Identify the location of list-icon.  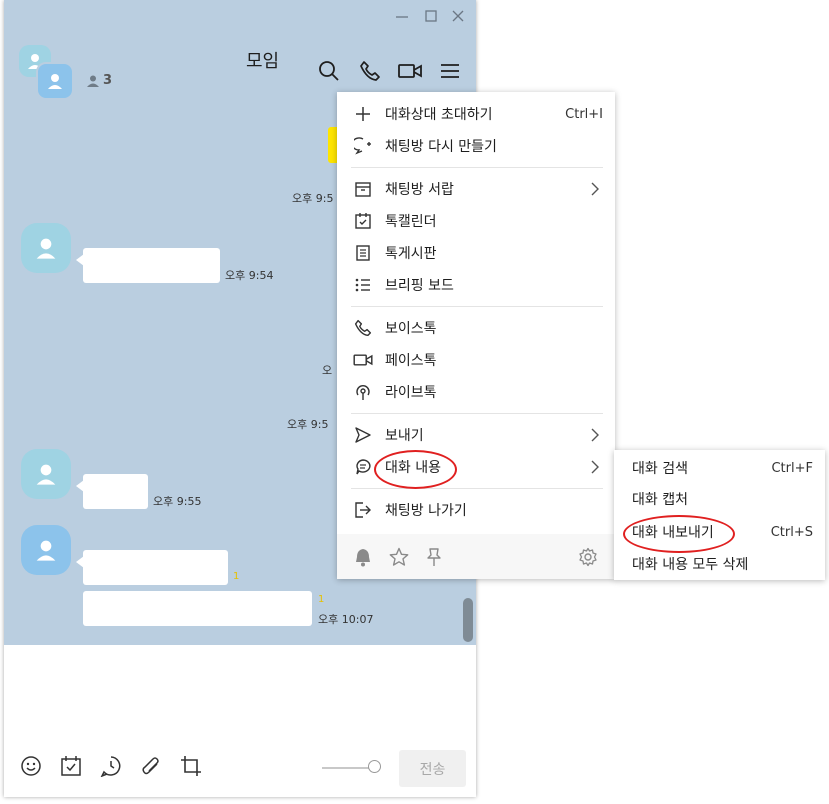
(363, 285).